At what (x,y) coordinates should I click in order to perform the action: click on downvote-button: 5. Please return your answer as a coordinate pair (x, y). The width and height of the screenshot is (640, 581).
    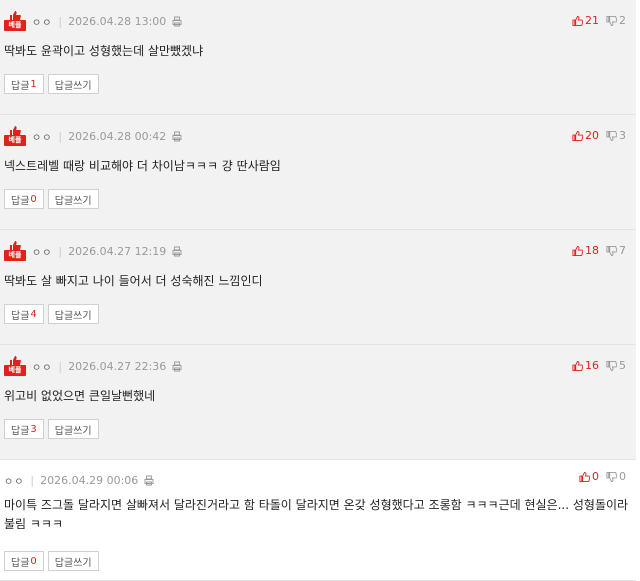
    Looking at the image, I should click on (616, 365).